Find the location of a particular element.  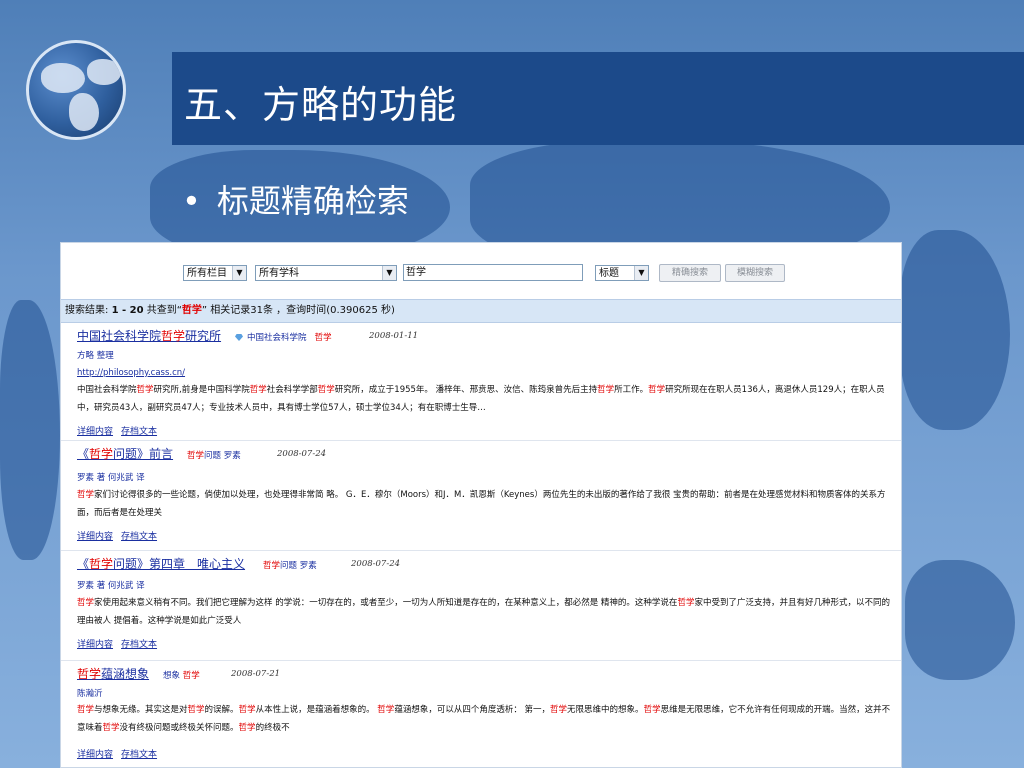

search-bar: 所有栏目 ▼ 所有学科 ▼ 哲学 标题 ▼ 精确搜索 模糊搜索 is located at coordinates (481, 270).